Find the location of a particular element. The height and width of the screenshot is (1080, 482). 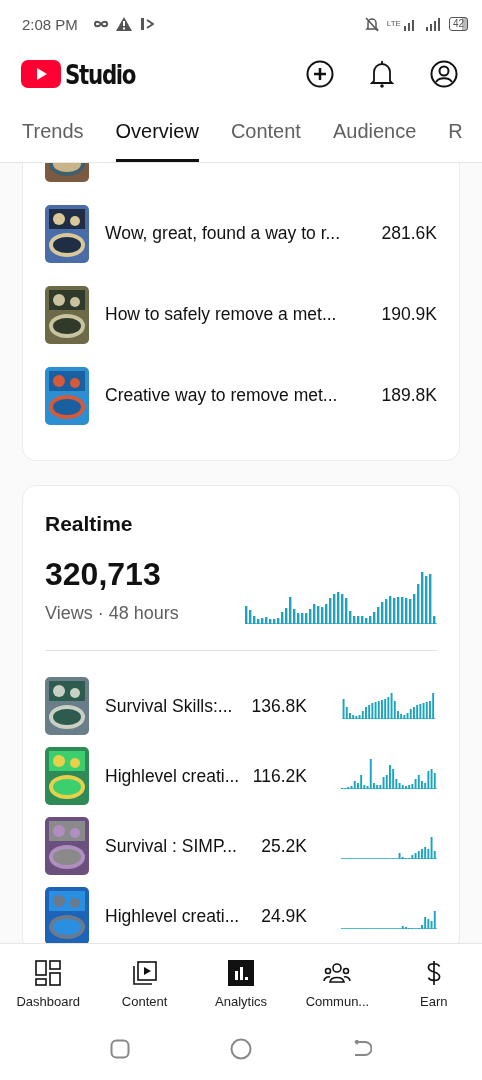

bell-icon is located at coordinates (382, 74).